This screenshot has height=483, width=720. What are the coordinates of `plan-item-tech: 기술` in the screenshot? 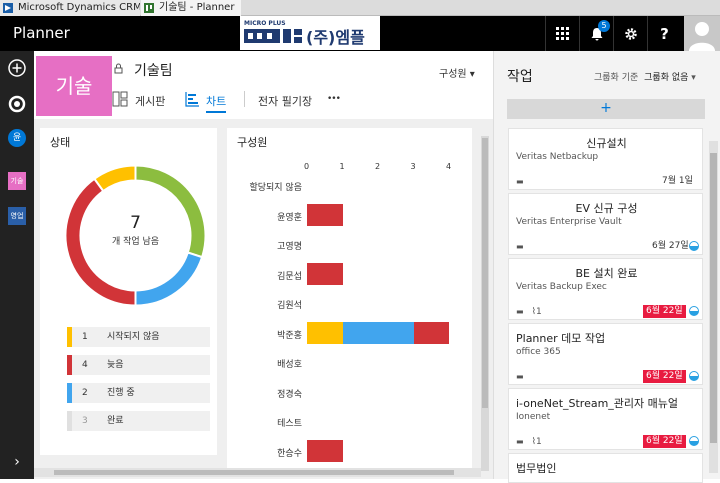 It's located at (17, 181).